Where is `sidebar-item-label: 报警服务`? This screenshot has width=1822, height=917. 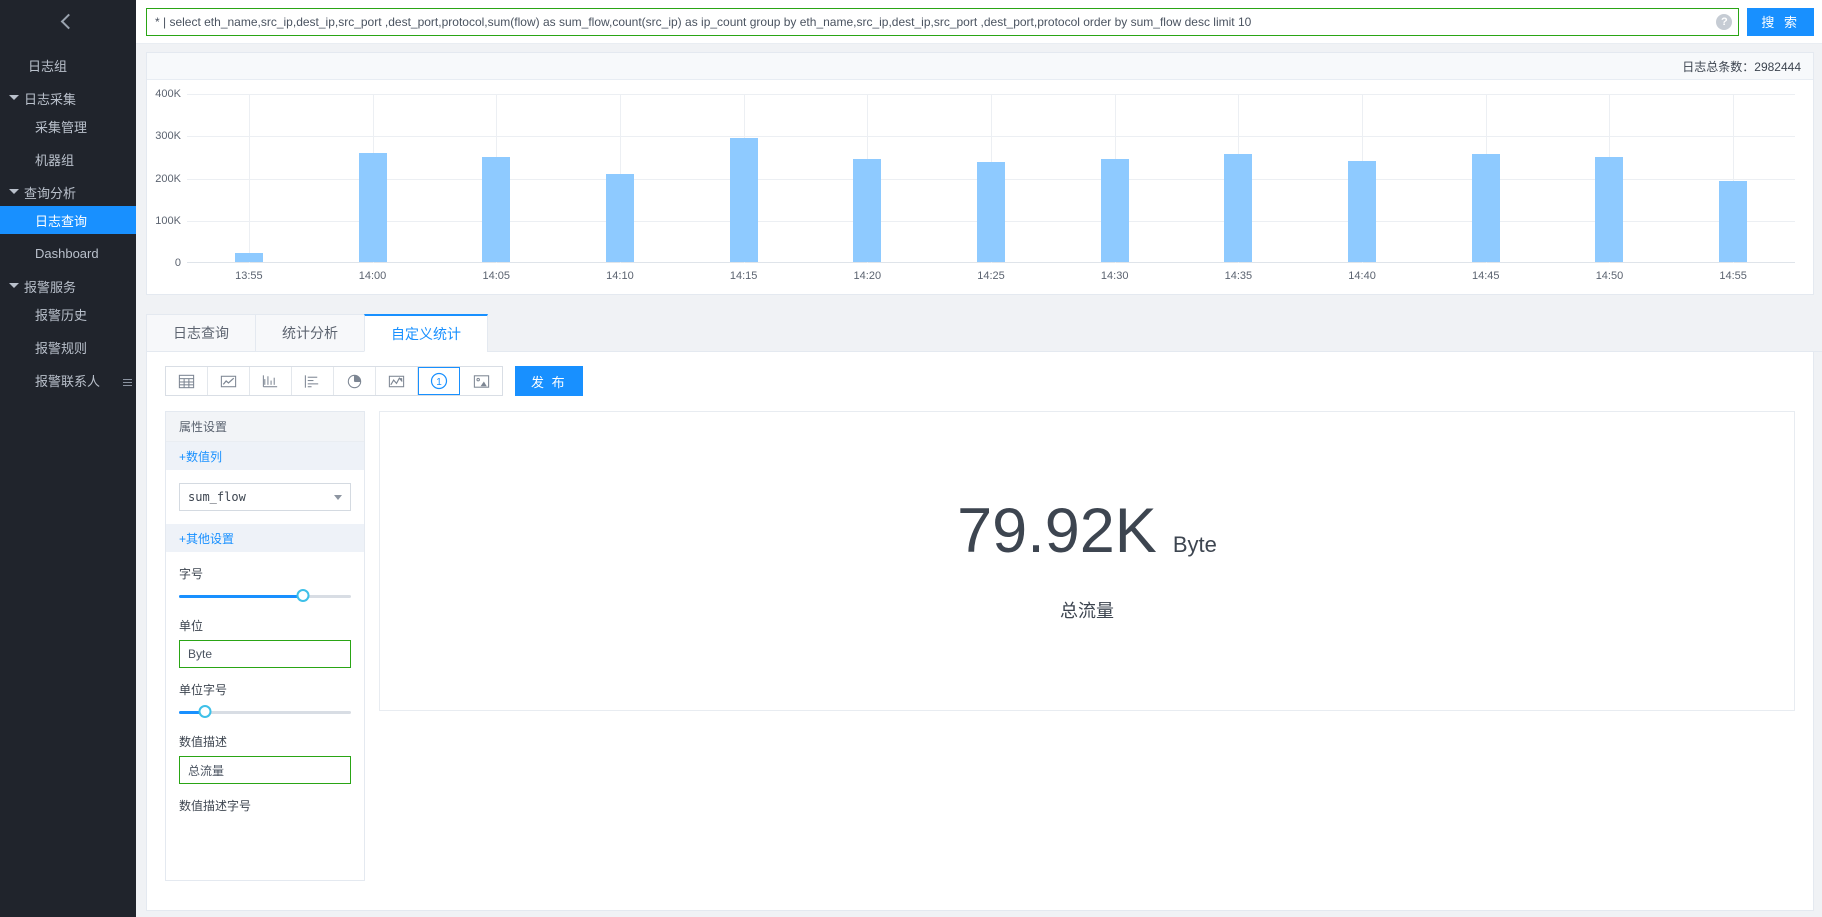 sidebar-item-label: 报警服务 is located at coordinates (50, 287).